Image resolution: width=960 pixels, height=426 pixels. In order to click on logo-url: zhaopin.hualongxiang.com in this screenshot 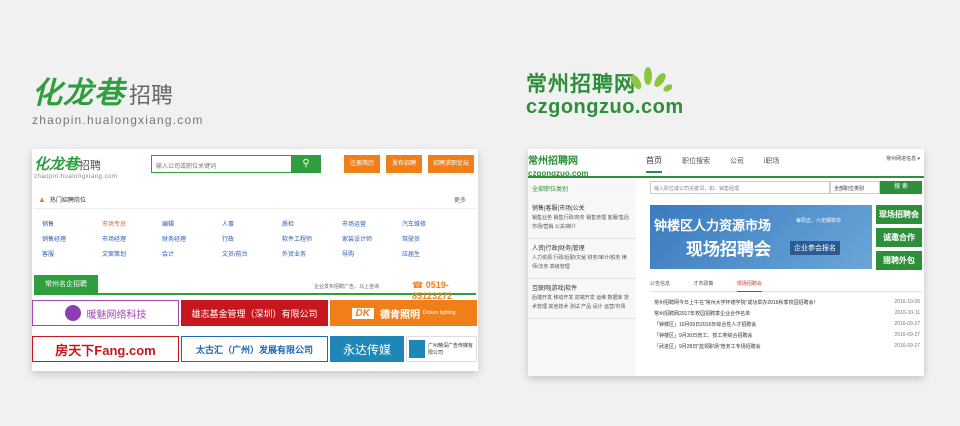, I will do `click(118, 120)`.